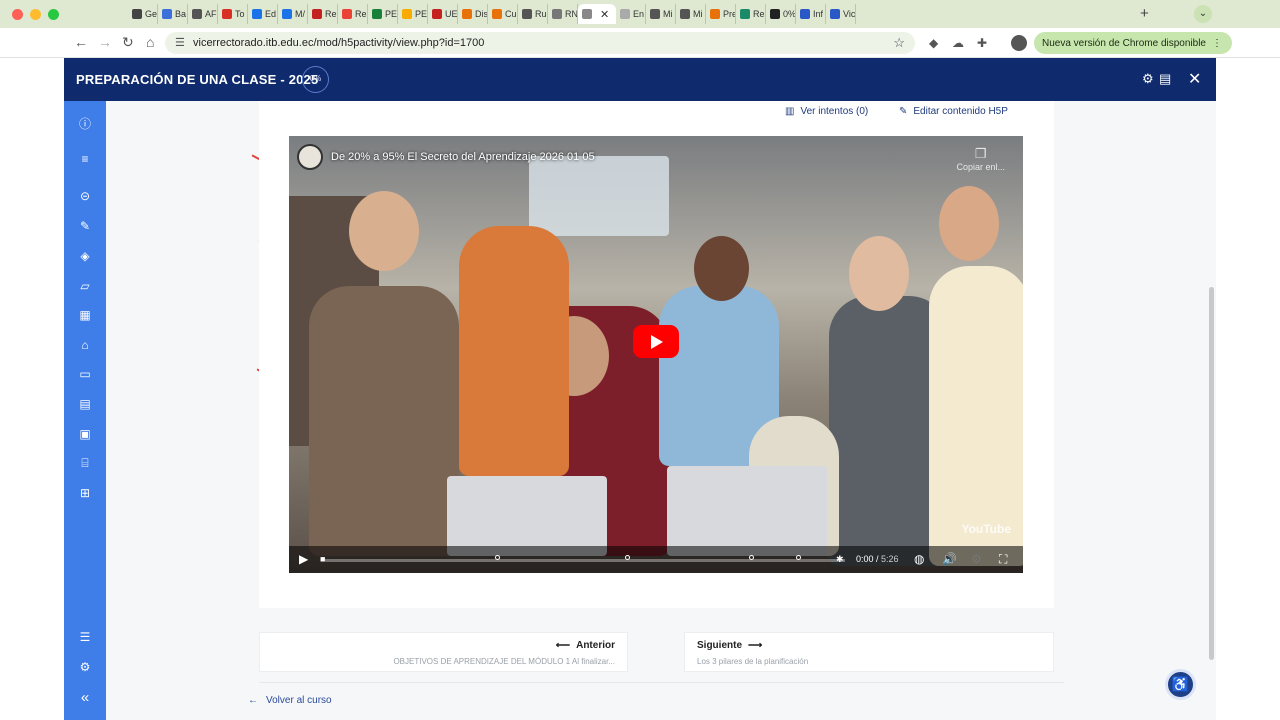 This screenshot has width=1280, height=720. What do you see at coordinates (85, 315) in the screenshot?
I see `grid-icon: ▦` at bounding box center [85, 315].